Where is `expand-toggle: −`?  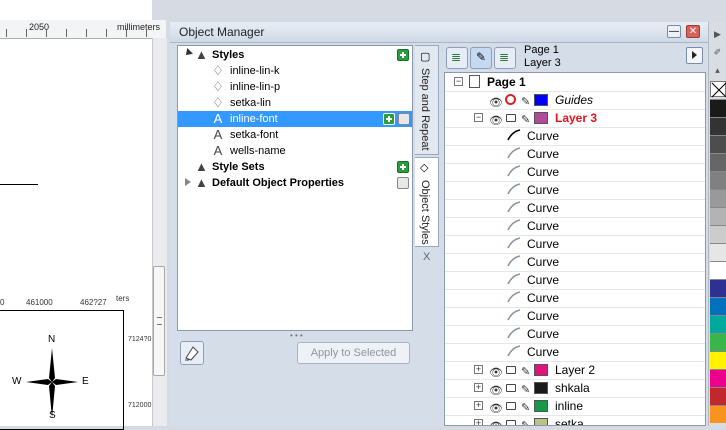 expand-toggle: − is located at coordinates (478, 117).